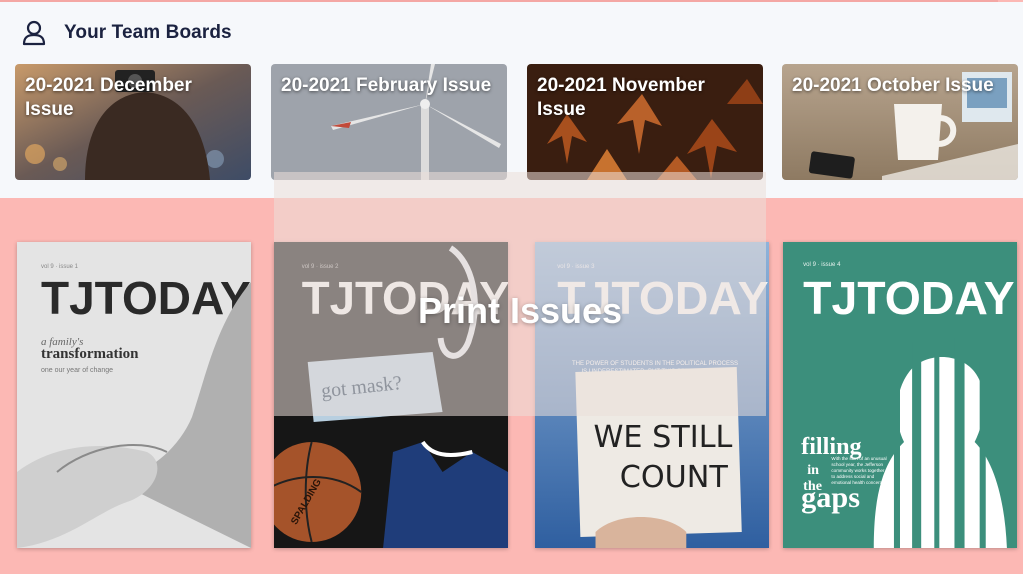  Describe the element at coordinates (520, 310) in the screenshot. I see `print-issues-title: Print Issues` at that location.